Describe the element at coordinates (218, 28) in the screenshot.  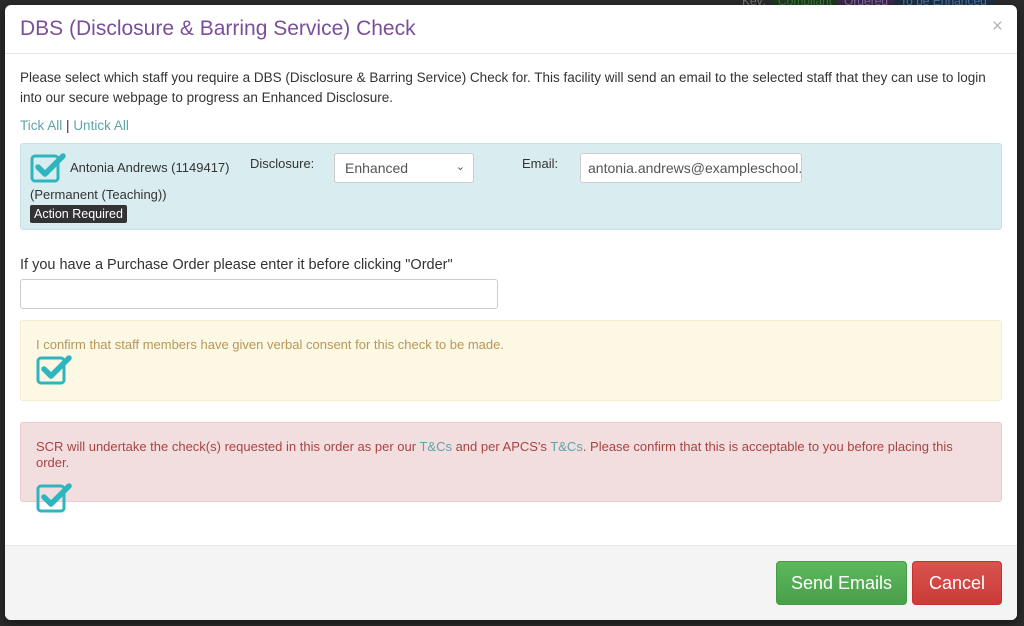
I see `modal-title: DBS (Disclosure & Barring Service) Check` at that location.